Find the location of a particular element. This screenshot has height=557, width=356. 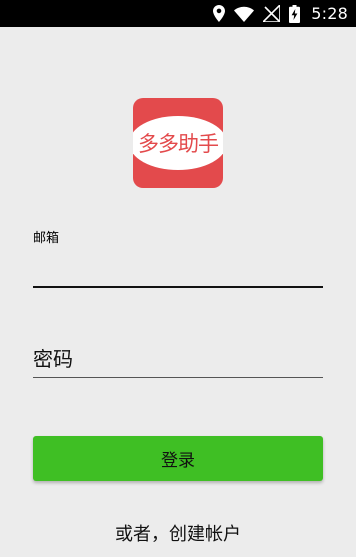

status-bar: 5:28 is located at coordinates (178, 13).